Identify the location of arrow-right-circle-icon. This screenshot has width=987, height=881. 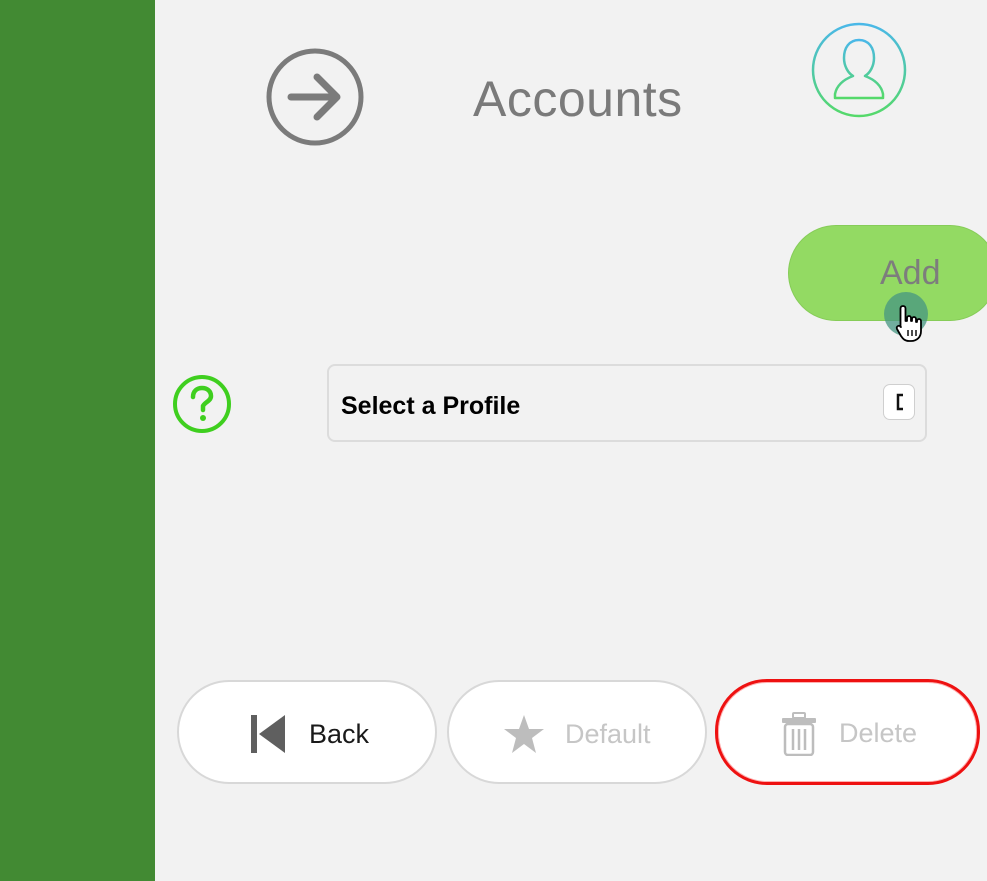
(315, 97).